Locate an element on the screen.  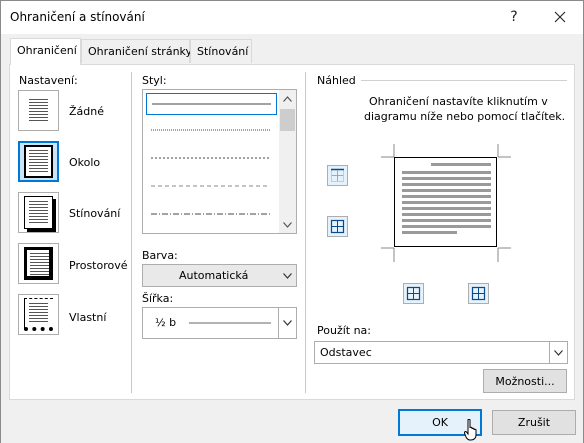
width-dropdown: ½ b is located at coordinates (219, 323).